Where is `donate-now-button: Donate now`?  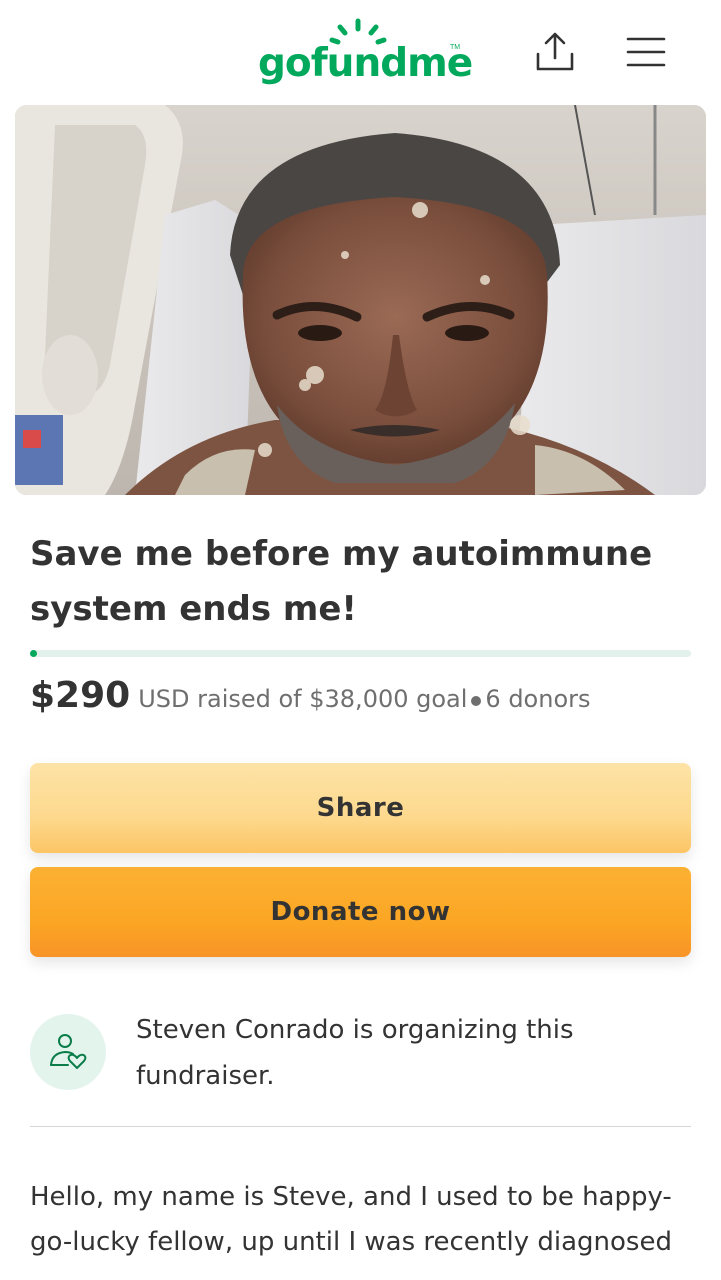
donate-now-button: Donate now is located at coordinates (360, 912).